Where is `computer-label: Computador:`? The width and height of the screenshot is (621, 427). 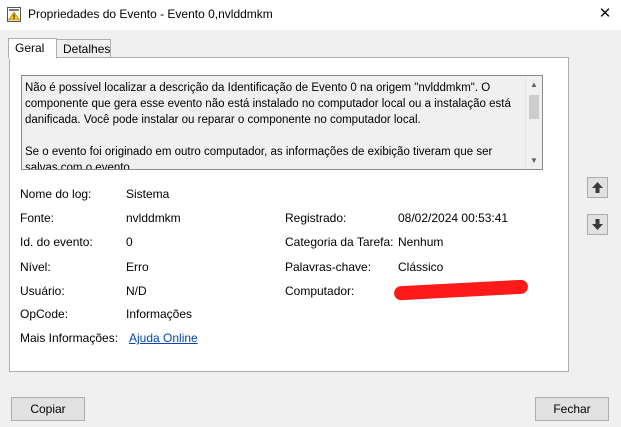
computer-label: Computador: is located at coordinates (320, 291).